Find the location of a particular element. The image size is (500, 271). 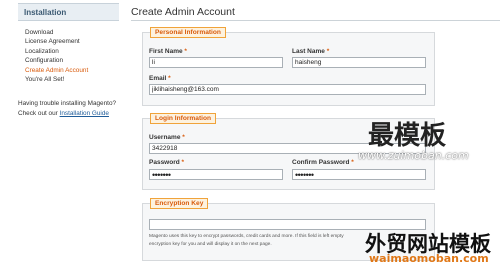

step-license-agreement: License Agreement is located at coordinates (52, 42).